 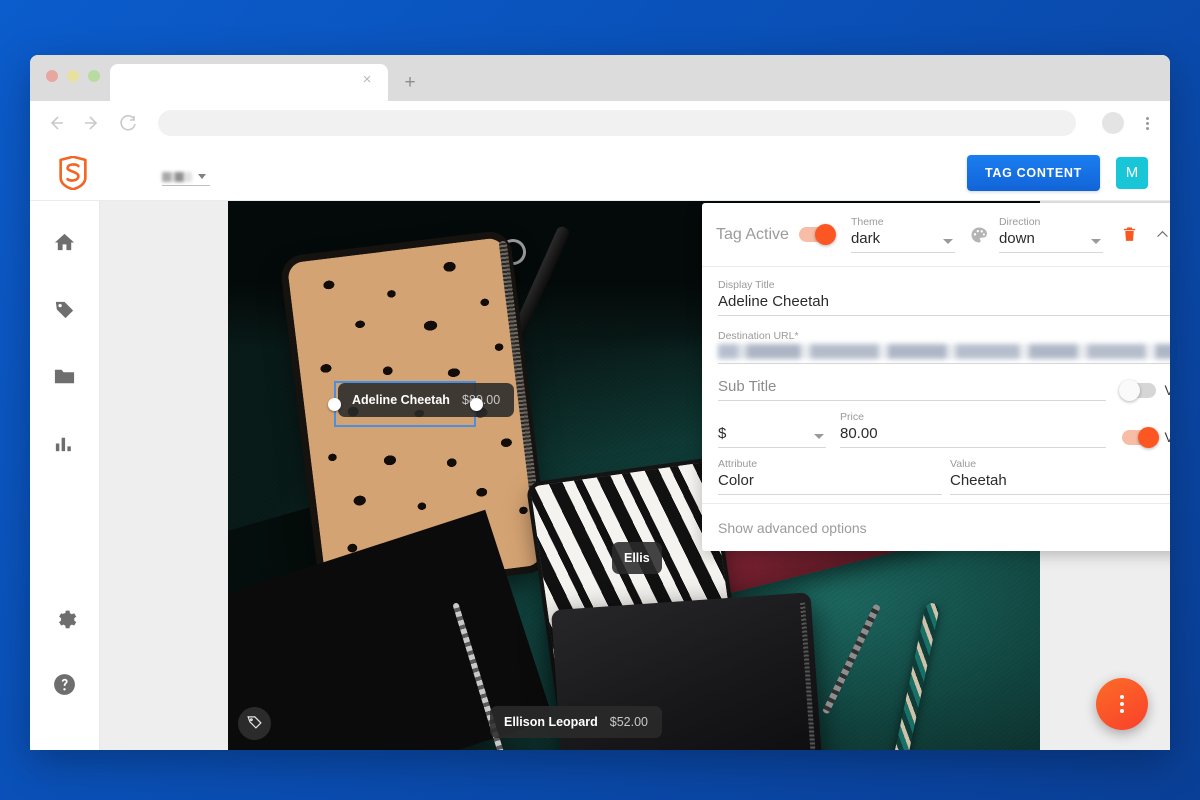 I want to click on theme-select: Theme dark, so click(x=902, y=234).